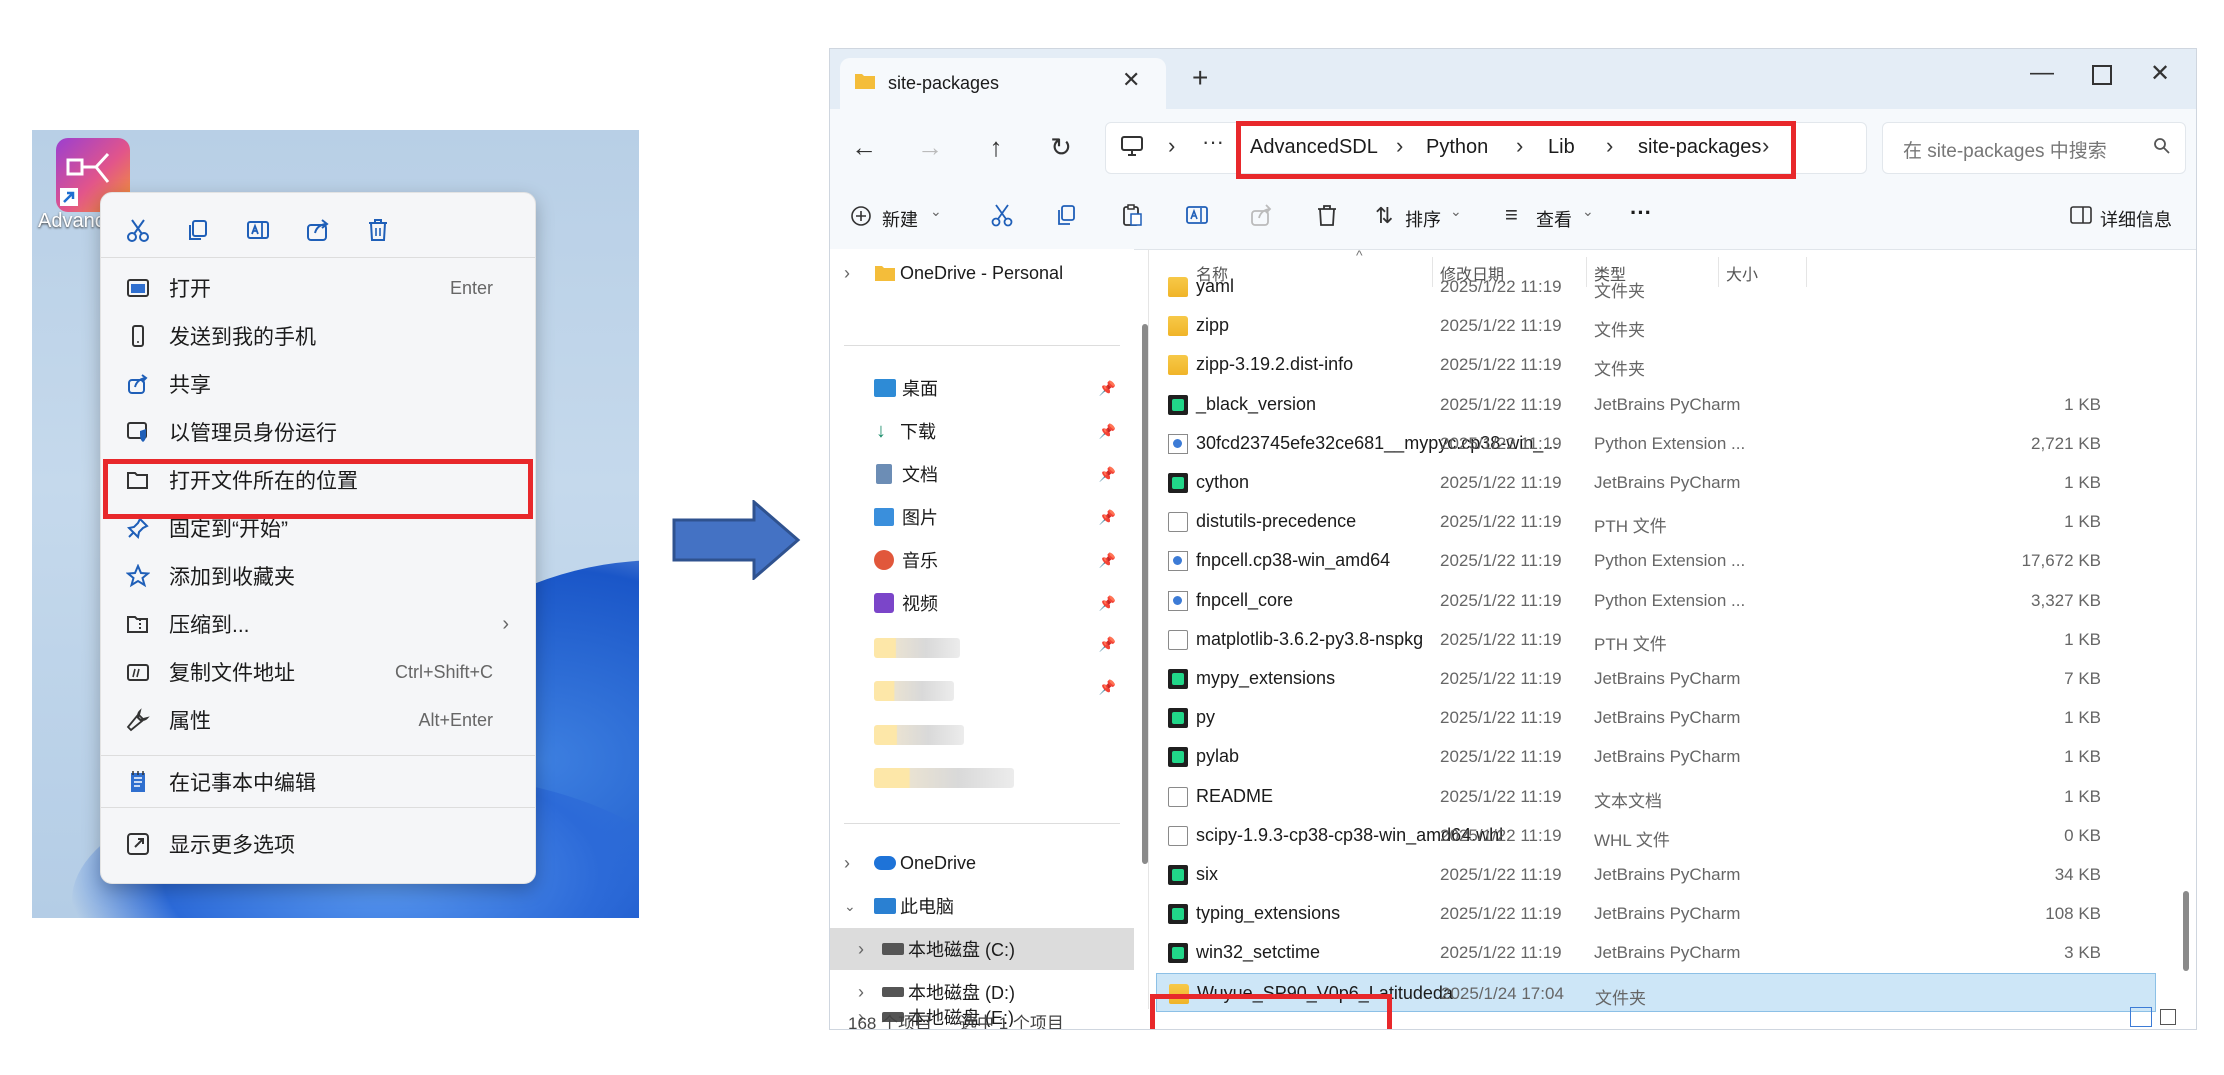 The width and height of the screenshot is (2224, 1075). Describe the element at coordinates (2082, 678) in the screenshot. I see `file-size: 7 KB` at that location.